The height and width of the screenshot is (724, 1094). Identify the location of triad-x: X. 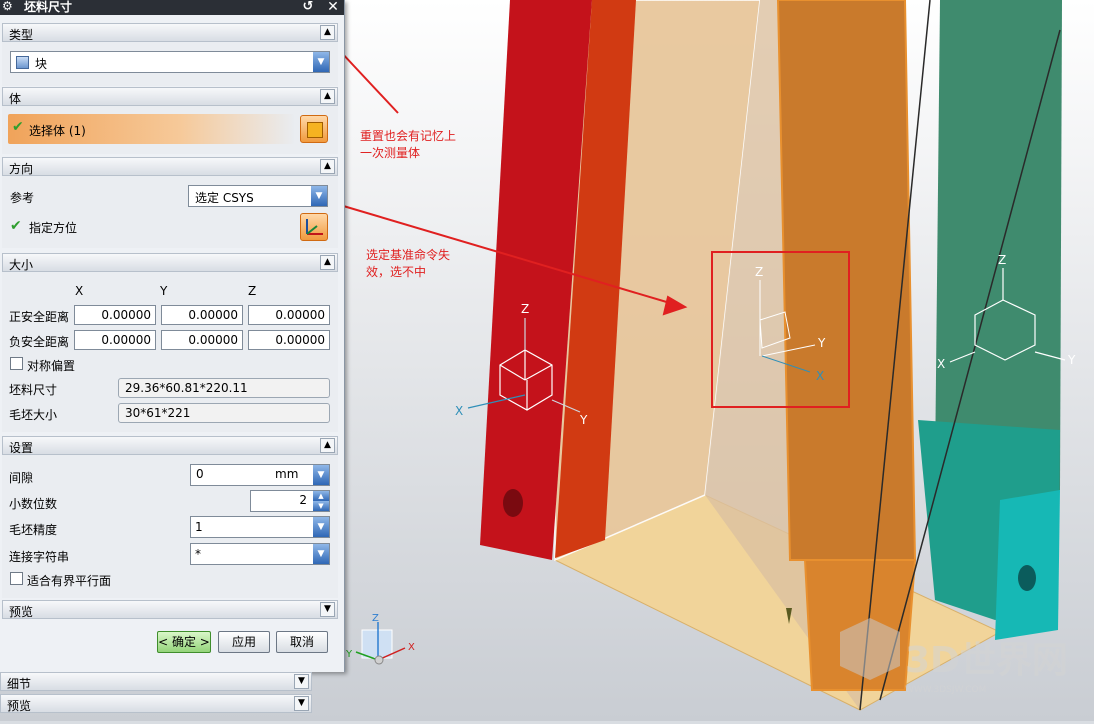
(411, 647).